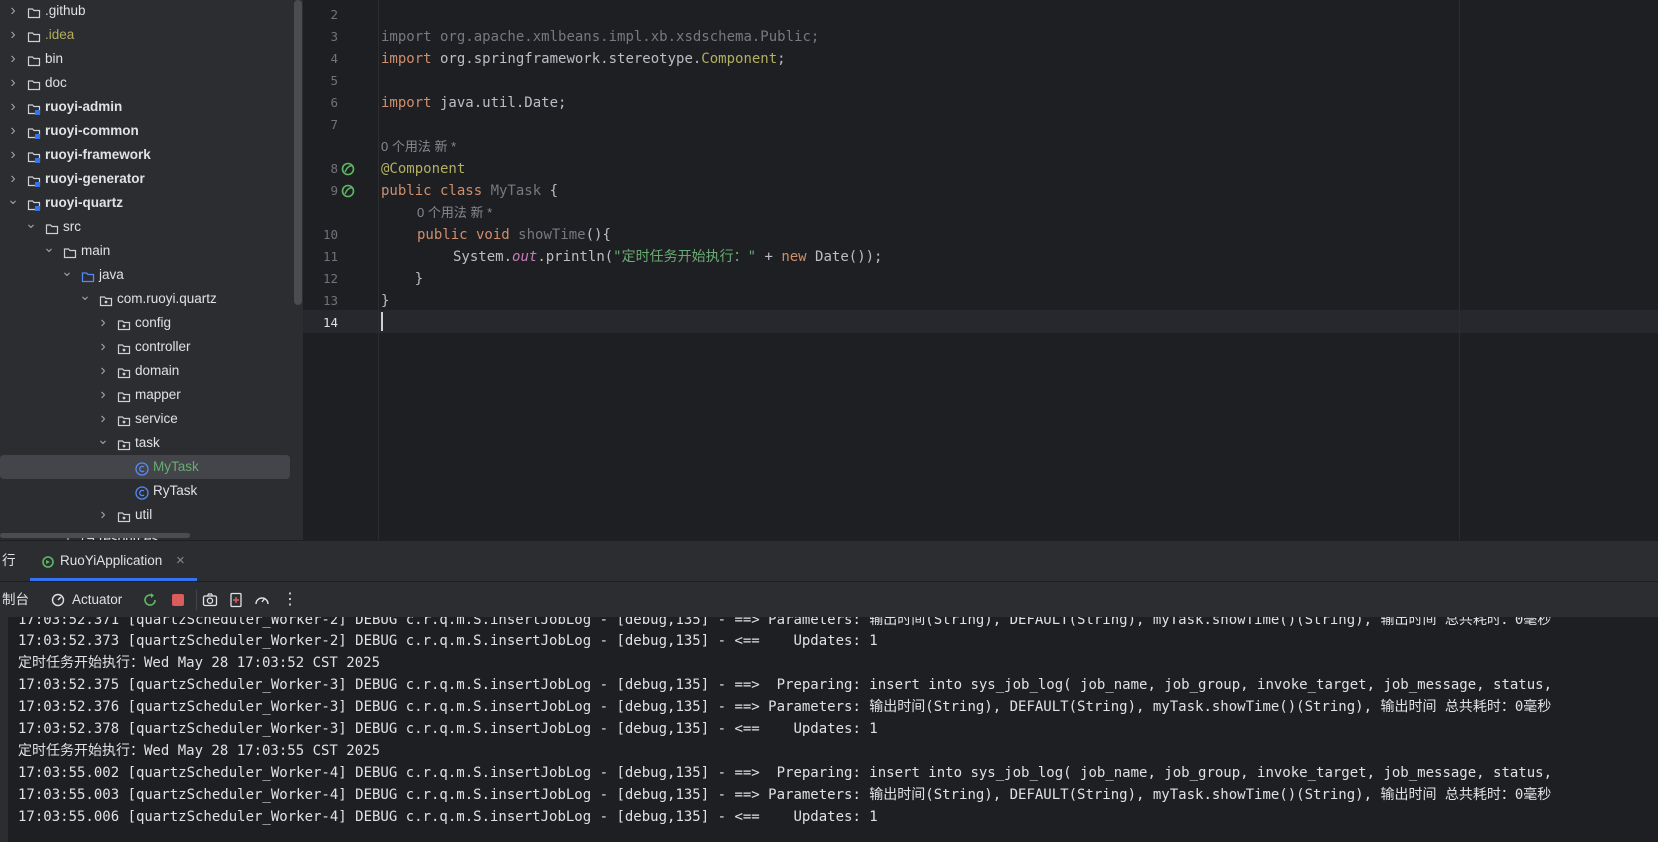 Image resolution: width=1658 pixels, height=842 pixels. I want to click on tree-item-config: › config, so click(145, 323).